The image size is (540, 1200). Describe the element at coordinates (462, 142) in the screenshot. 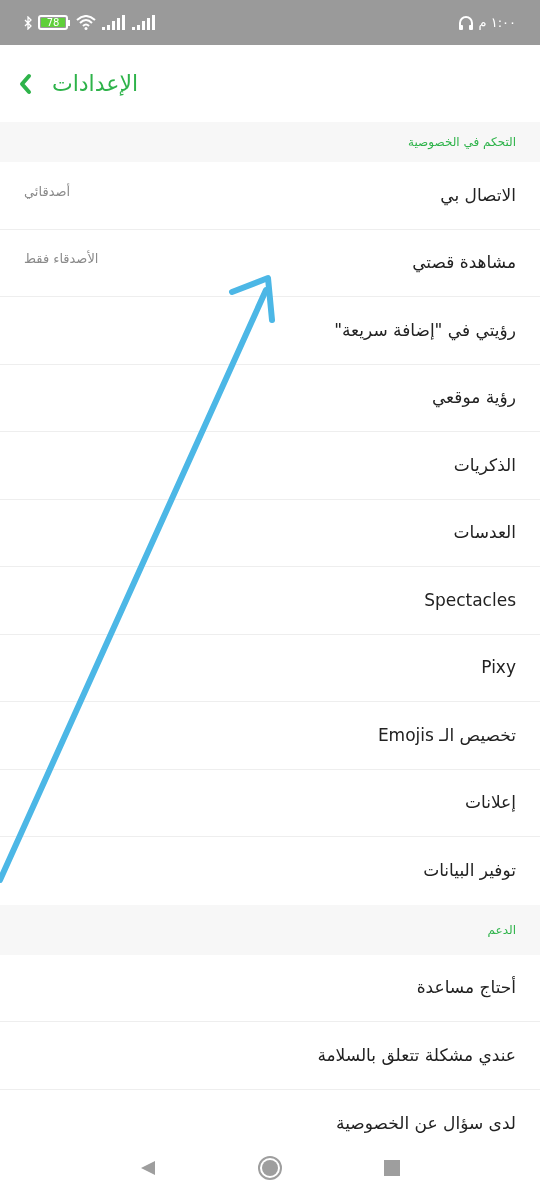

I see `section-header: التحكم في الخصوصية` at that location.